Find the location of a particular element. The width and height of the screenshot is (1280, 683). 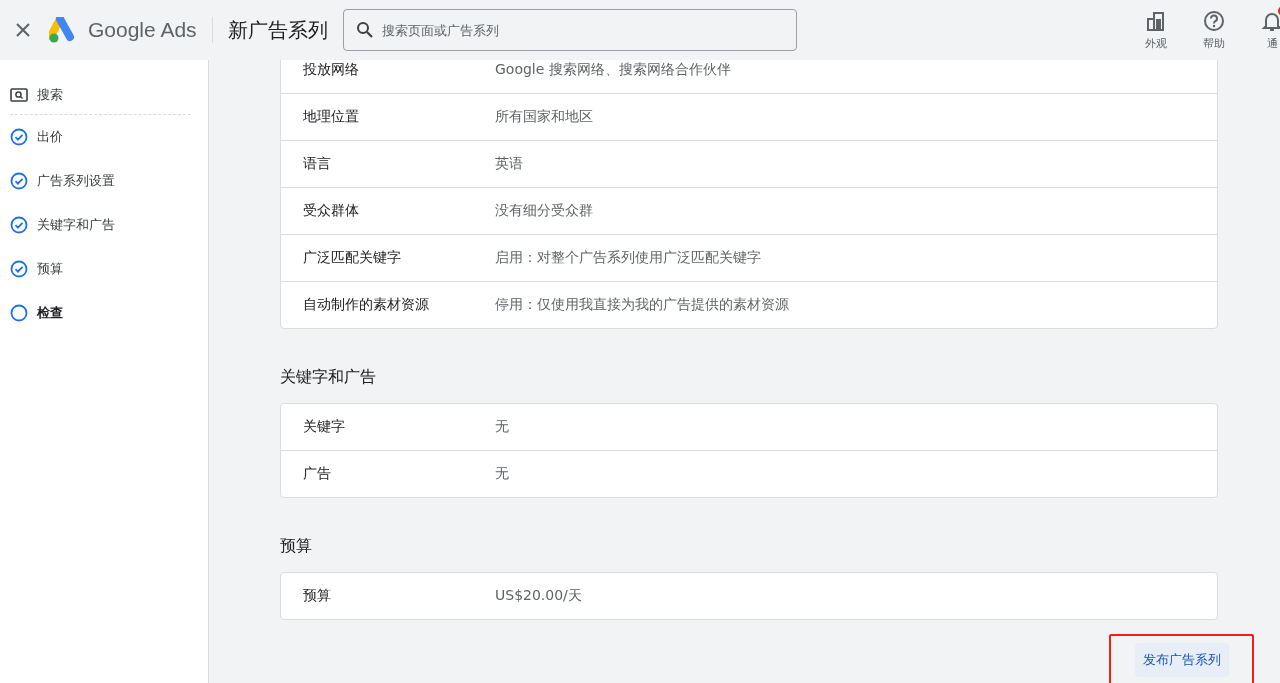

field-label: 语言 is located at coordinates (317, 164).